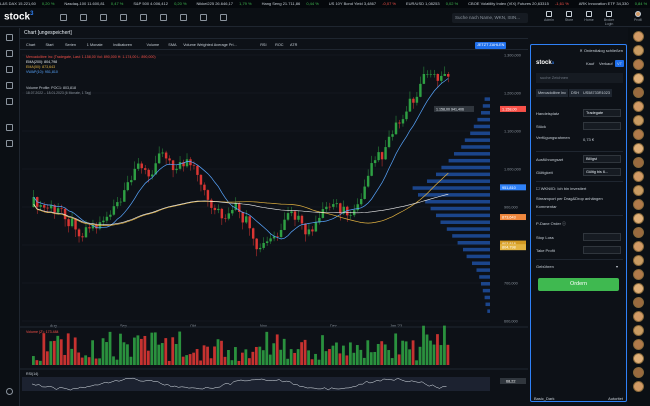 The height and width of the screenshot is (406, 650). Describe the element at coordinates (83, 17) in the screenshot. I see `grid-icon` at that location.